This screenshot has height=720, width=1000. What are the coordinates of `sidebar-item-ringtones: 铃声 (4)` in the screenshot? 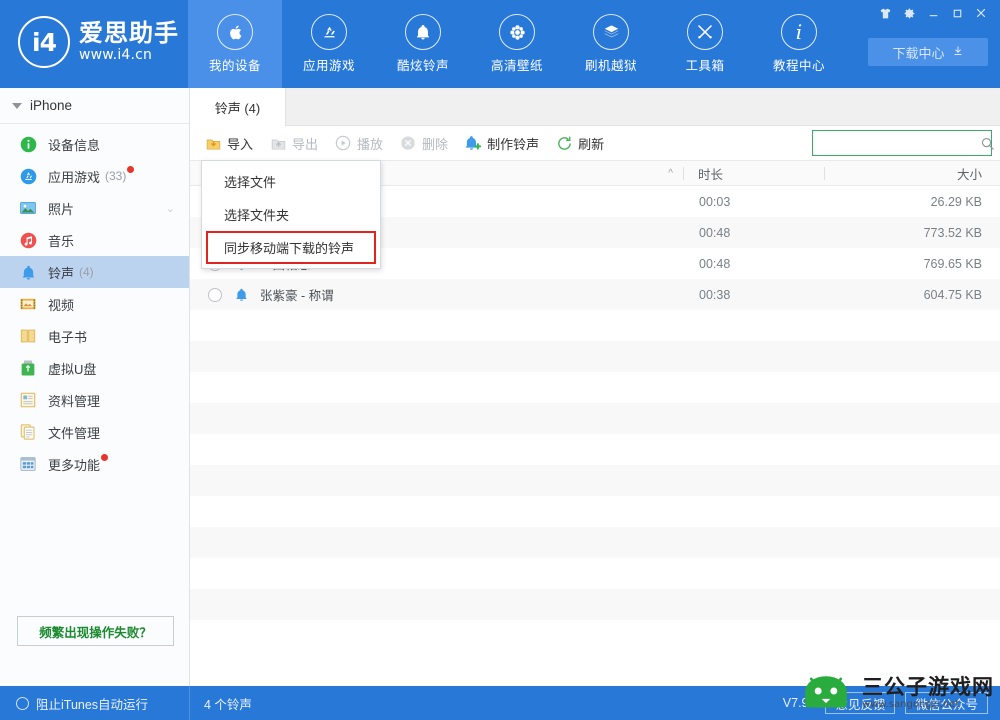 It's located at (94, 272).